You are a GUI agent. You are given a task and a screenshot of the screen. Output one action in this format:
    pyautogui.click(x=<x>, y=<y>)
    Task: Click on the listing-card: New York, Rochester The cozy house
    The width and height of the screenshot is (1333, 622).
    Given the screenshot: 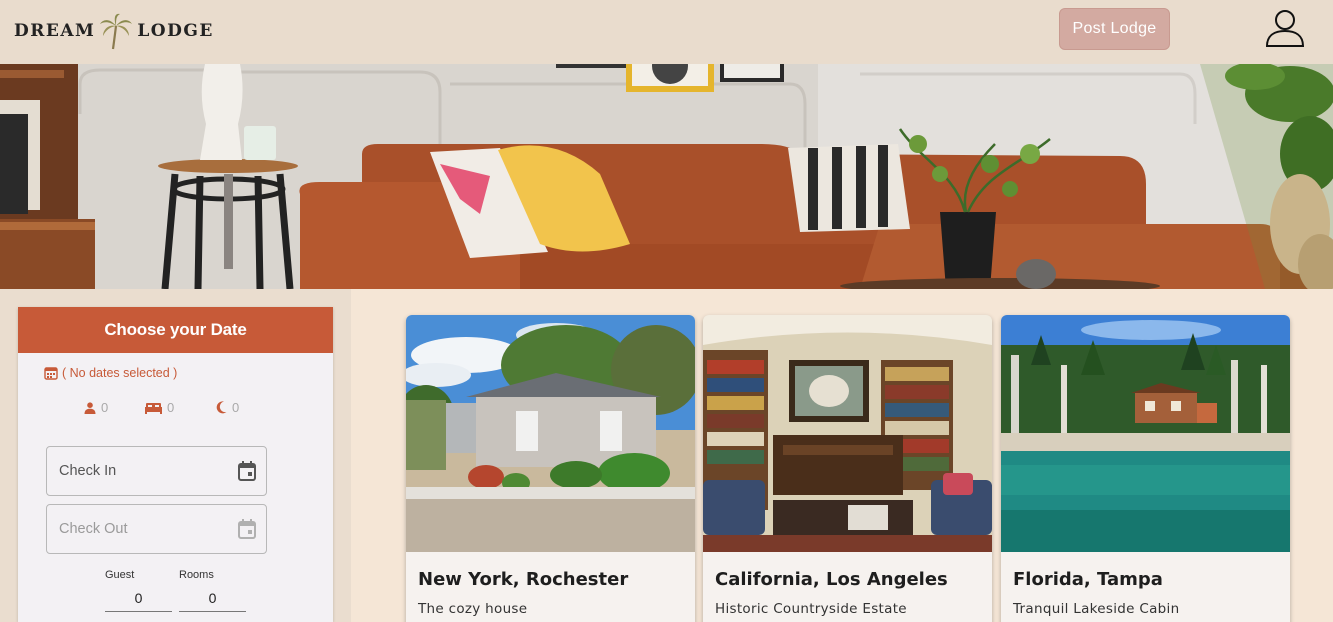 What is the action you would take?
    pyautogui.click(x=550, y=468)
    